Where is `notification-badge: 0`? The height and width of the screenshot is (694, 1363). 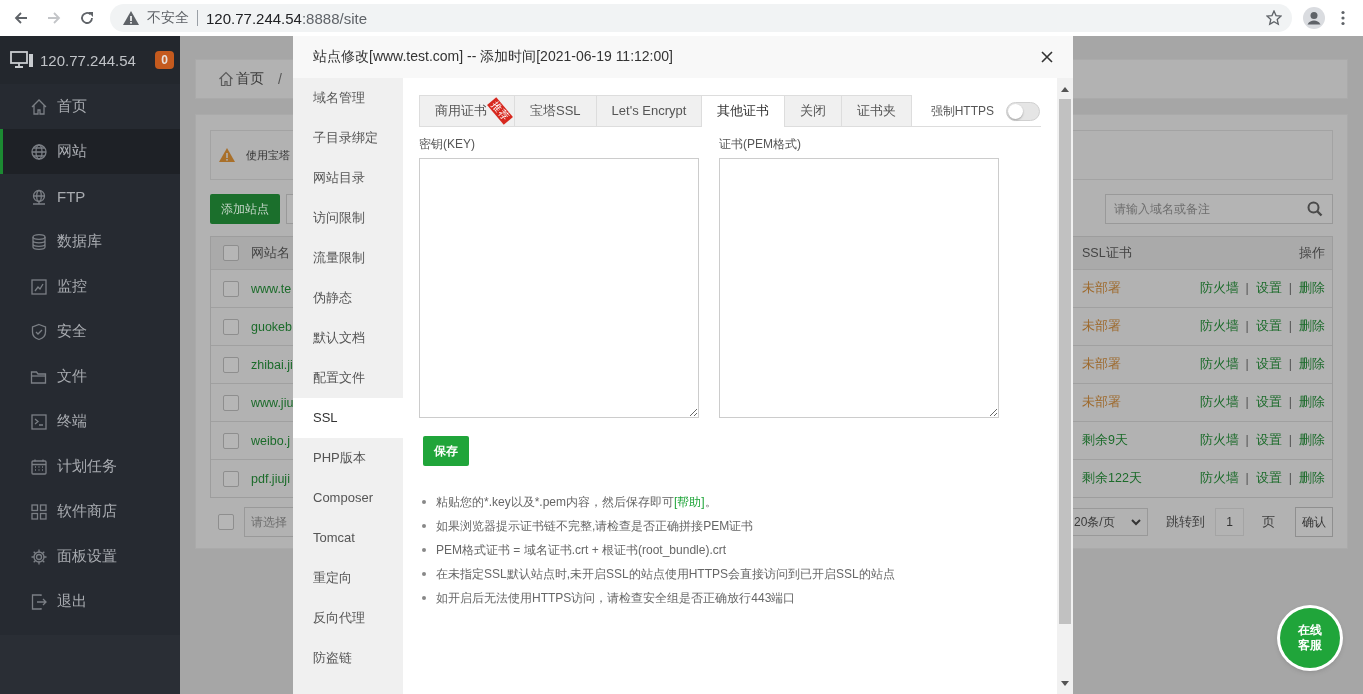 notification-badge: 0 is located at coordinates (164, 60).